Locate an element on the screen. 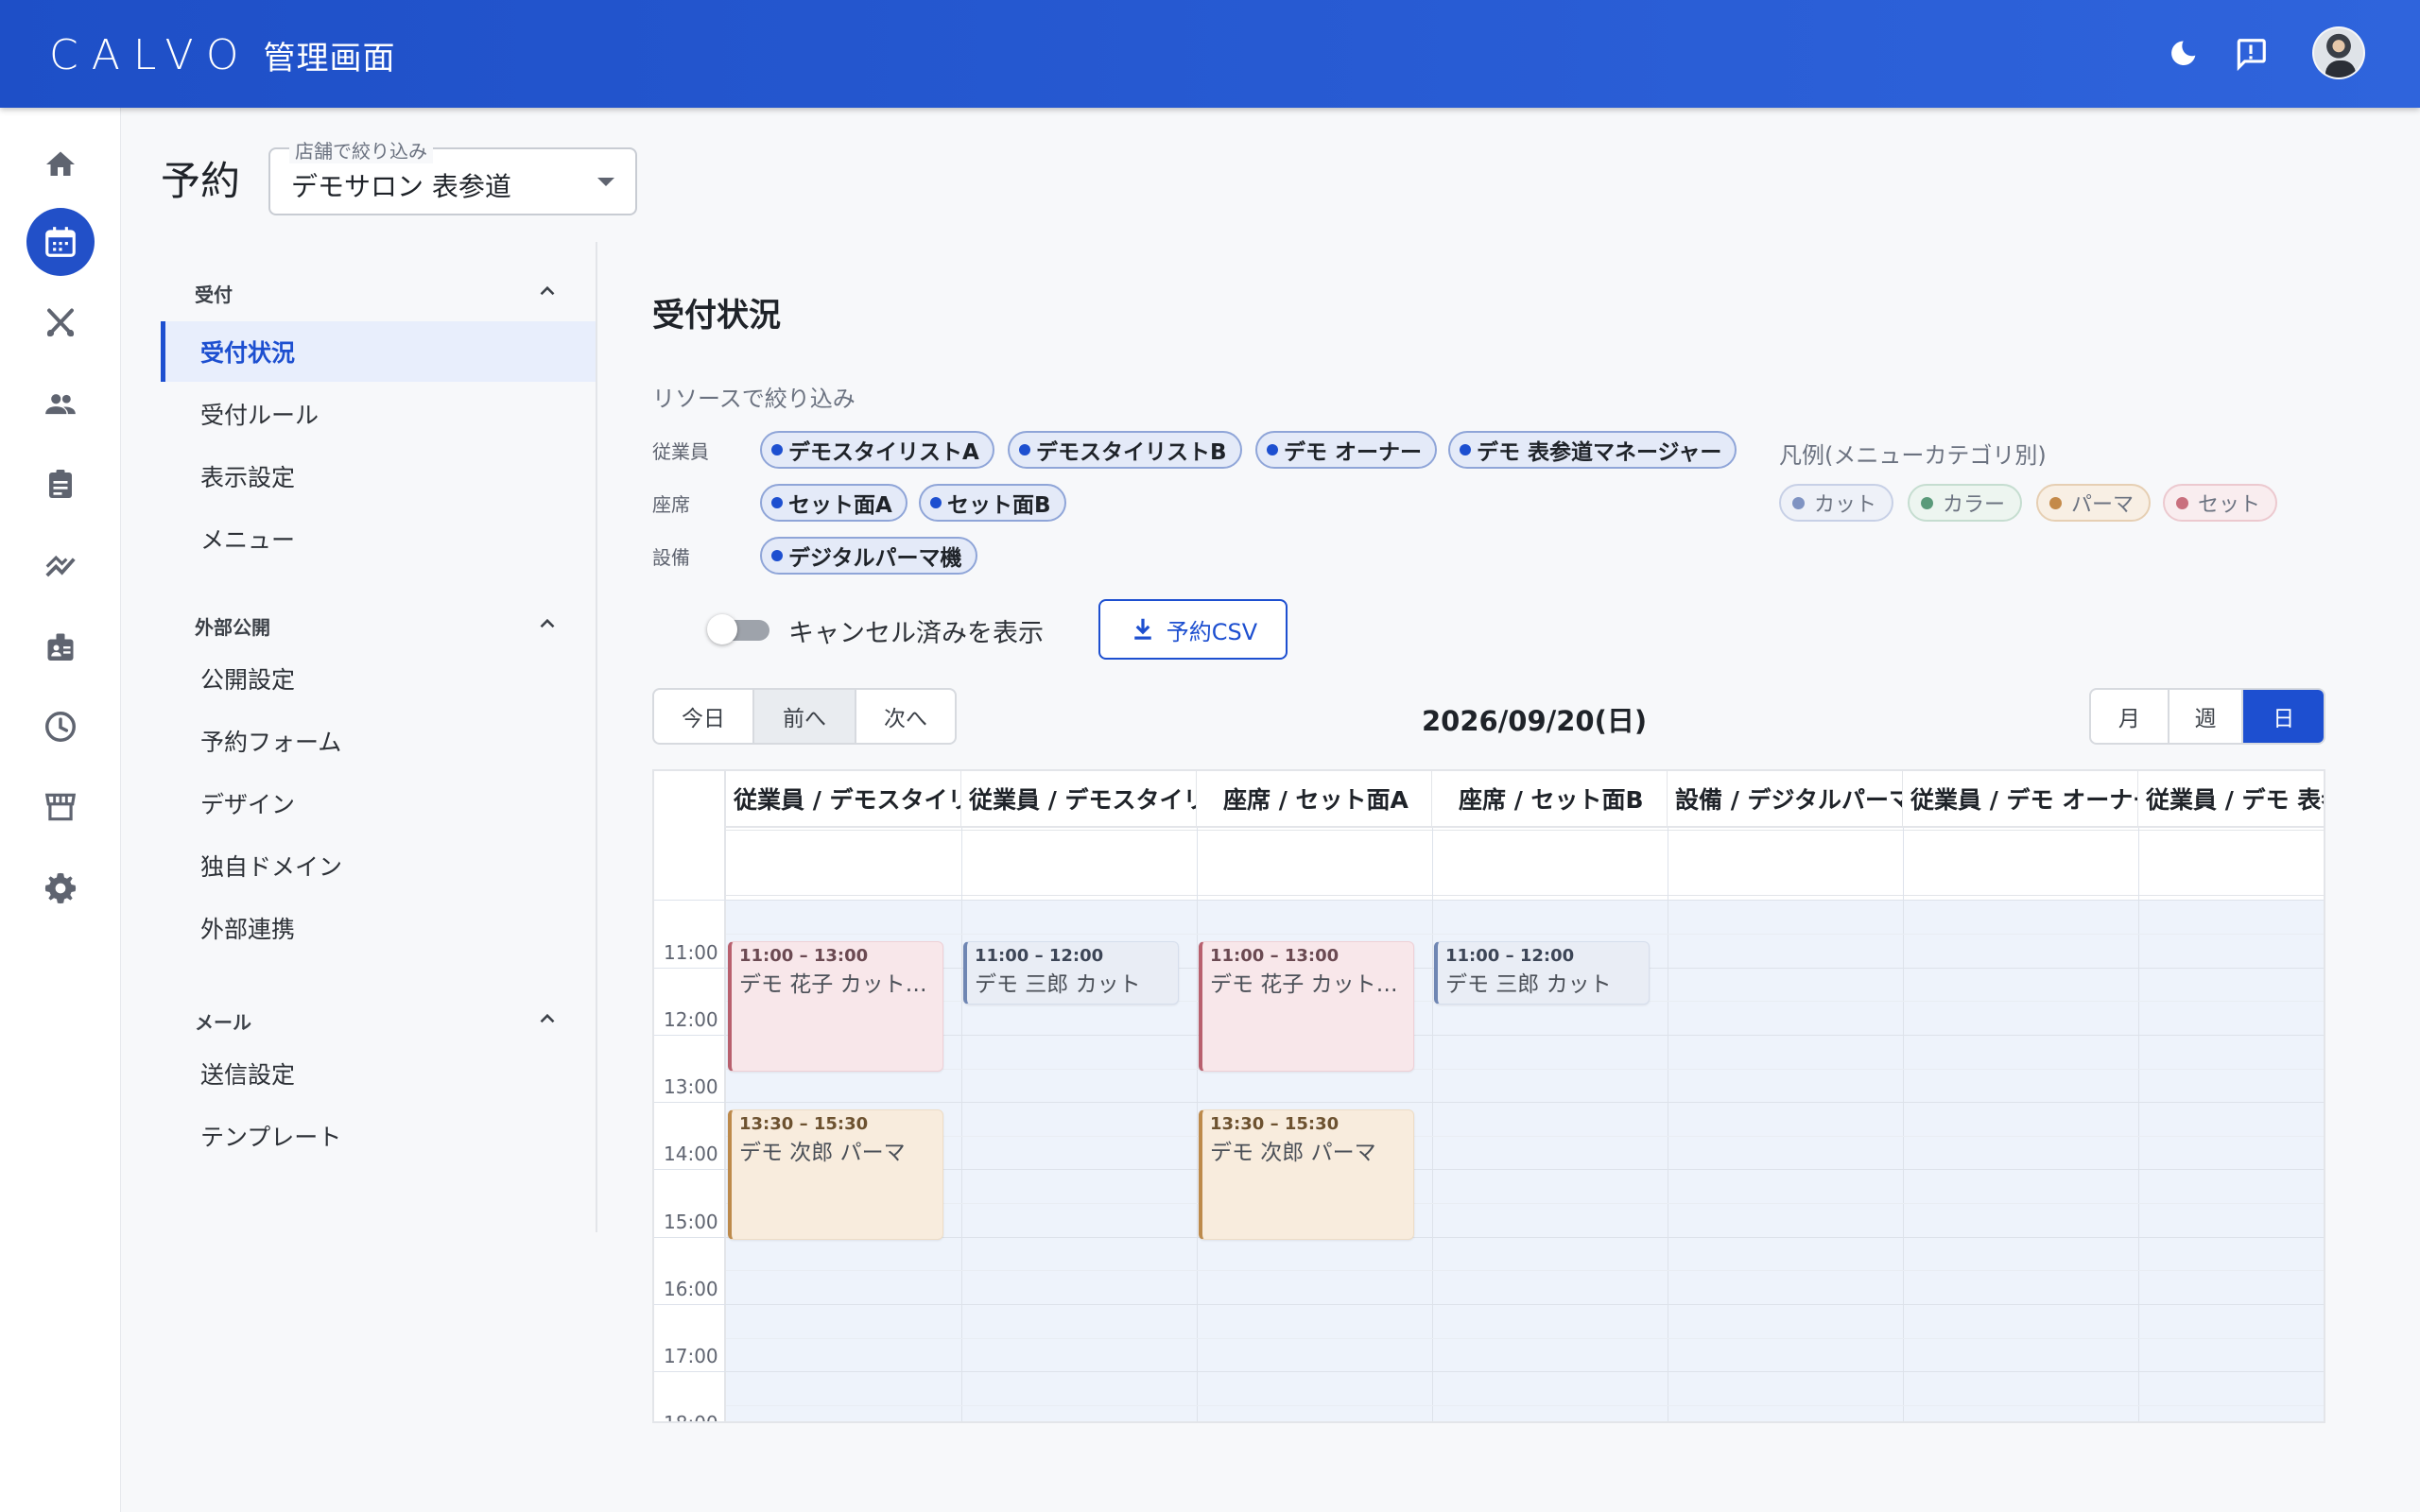 The height and width of the screenshot is (1512, 2420). time-label: 11:00 is located at coordinates (693, 952).